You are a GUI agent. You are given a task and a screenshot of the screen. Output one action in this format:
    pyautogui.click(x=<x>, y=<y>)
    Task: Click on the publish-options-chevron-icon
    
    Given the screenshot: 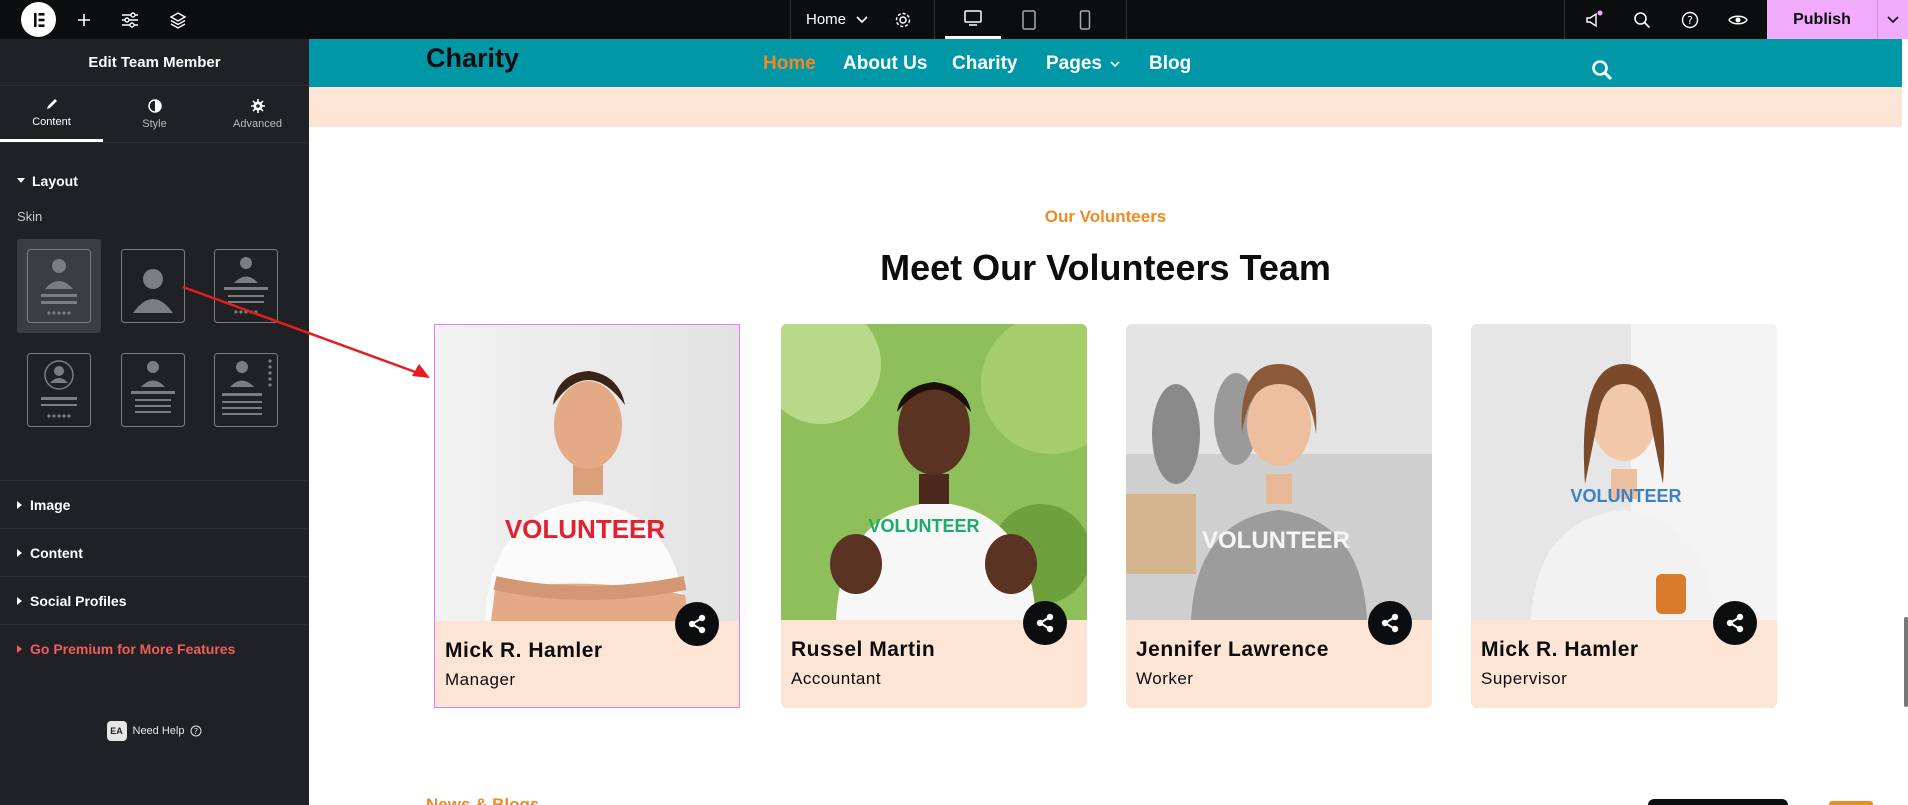 What is the action you would take?
    pyautogui.click(x=1892, y=19)
    